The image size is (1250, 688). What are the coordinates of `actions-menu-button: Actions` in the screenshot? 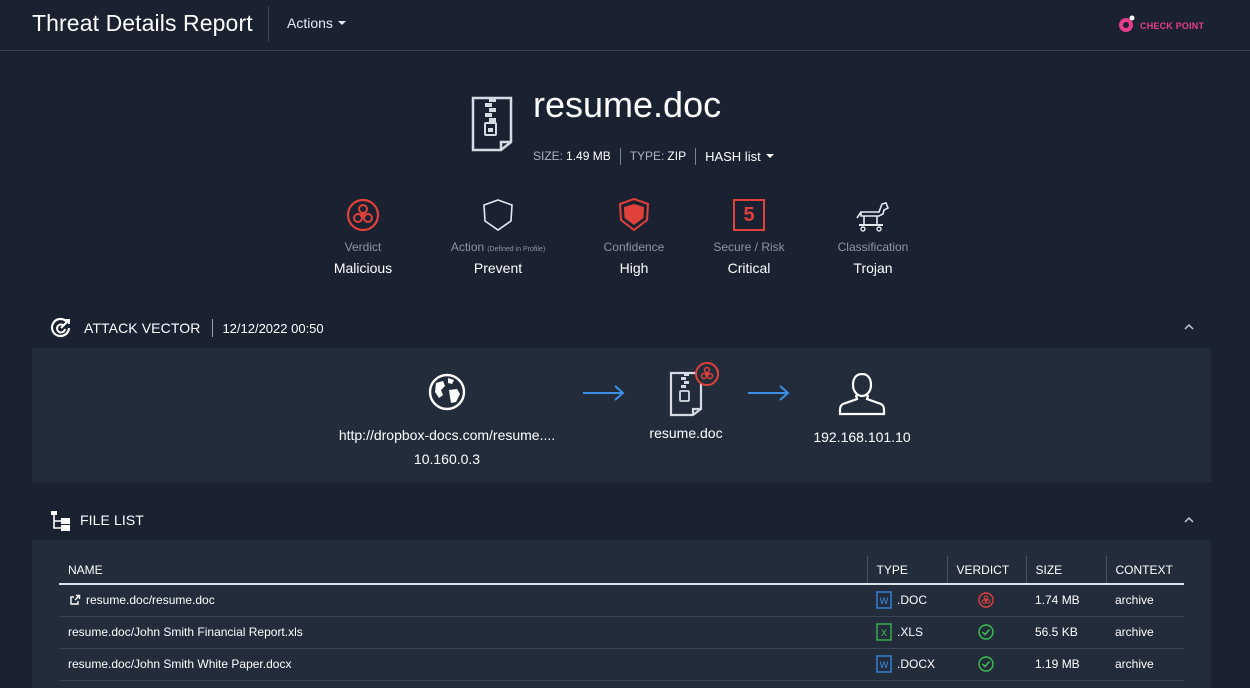 It's located at (316, 23).